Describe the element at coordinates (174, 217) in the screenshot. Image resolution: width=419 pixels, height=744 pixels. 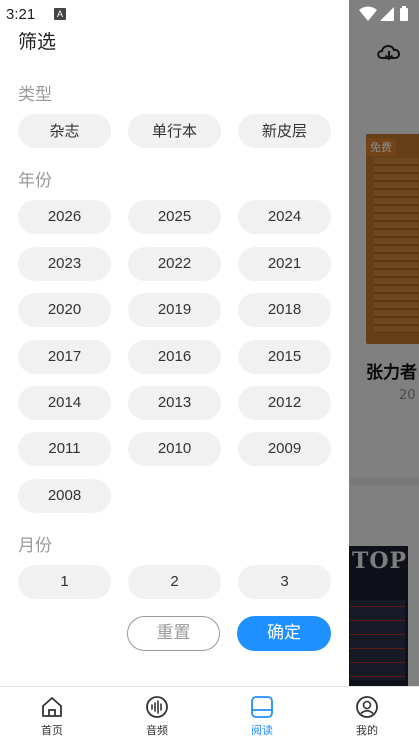
I see `year-chip: 2025` at that location.